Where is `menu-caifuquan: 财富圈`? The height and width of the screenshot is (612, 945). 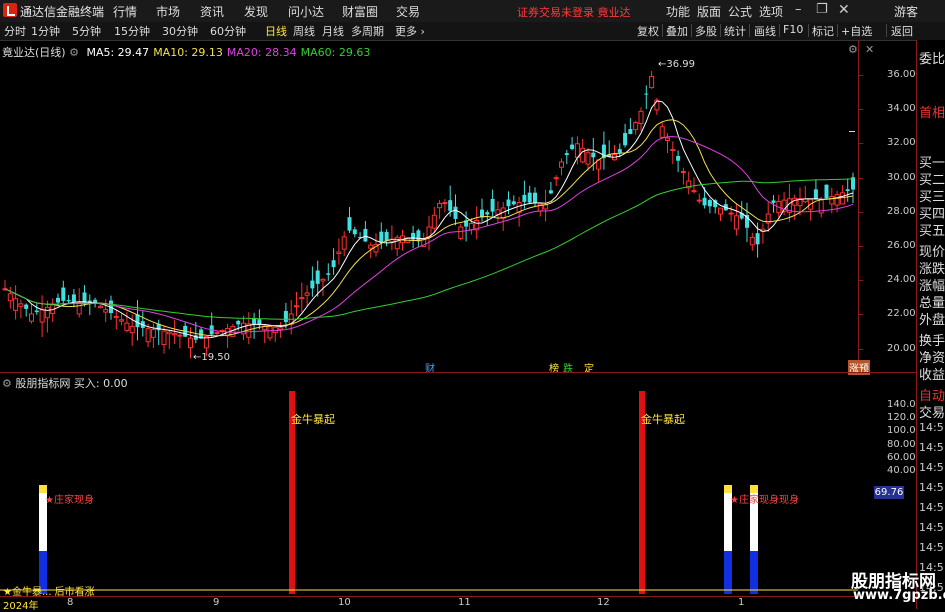 menu-caifuquan: 财富圈 is located at coordinates (360, 11).